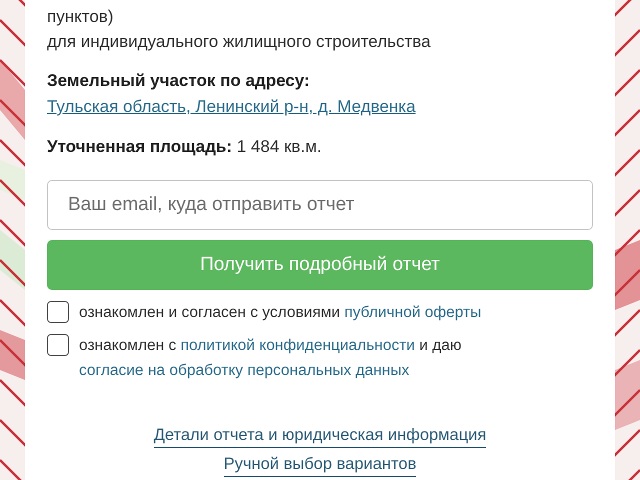 This screenshot has height=480, width=640. What do you see at coordinates (297, 345) in the screenshot?
I see `agreement-link: политикой конфиденциальности` at bounding box center [297, 345].